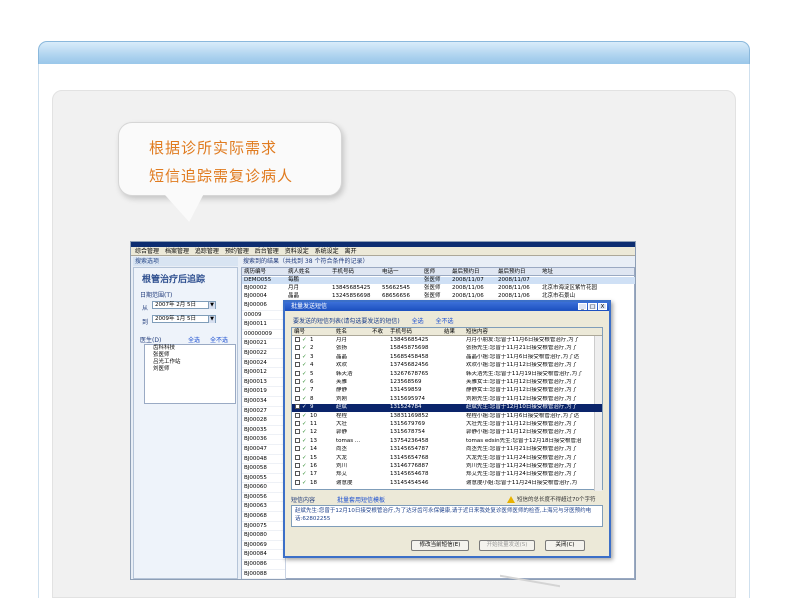  I want to click on table-row: DEMO055 每鹏 张医师 2008/11/07 2008/11/07, so click(438, 280).